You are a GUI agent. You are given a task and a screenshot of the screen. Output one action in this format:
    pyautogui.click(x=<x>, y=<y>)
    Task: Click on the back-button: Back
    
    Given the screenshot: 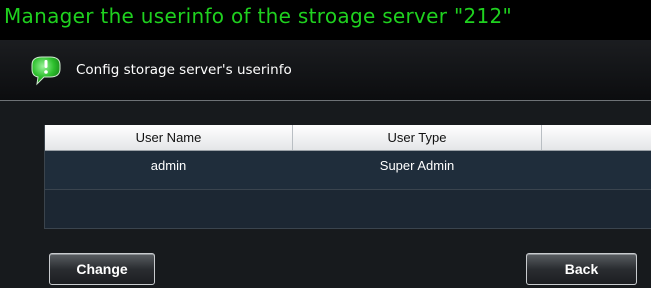 What is the action you would take?
    pyautogui.click(x=581, y=269)
    